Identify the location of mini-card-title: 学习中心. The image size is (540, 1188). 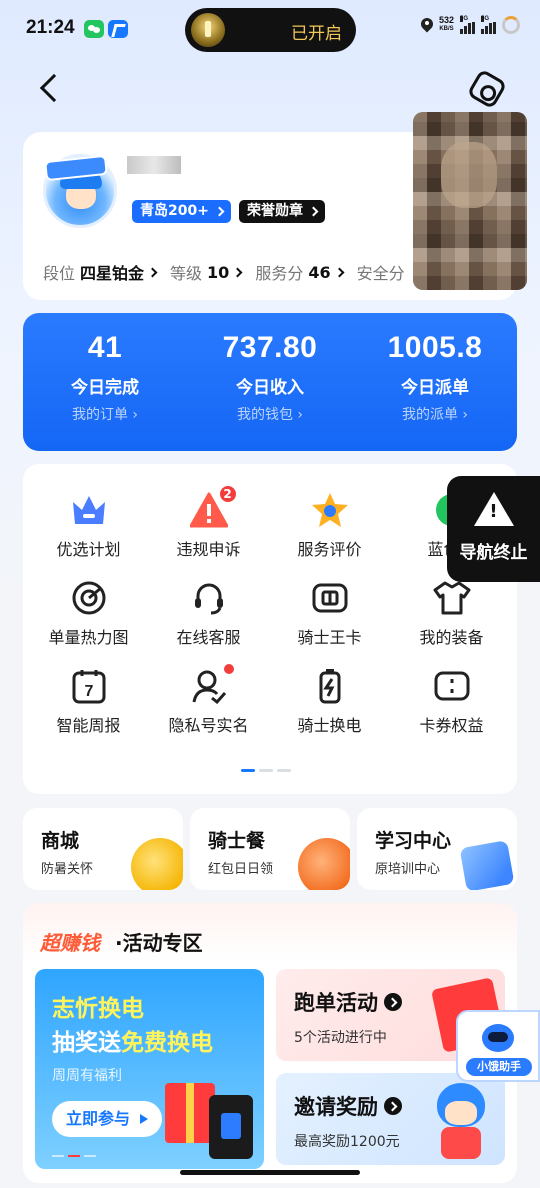
(413, 841).